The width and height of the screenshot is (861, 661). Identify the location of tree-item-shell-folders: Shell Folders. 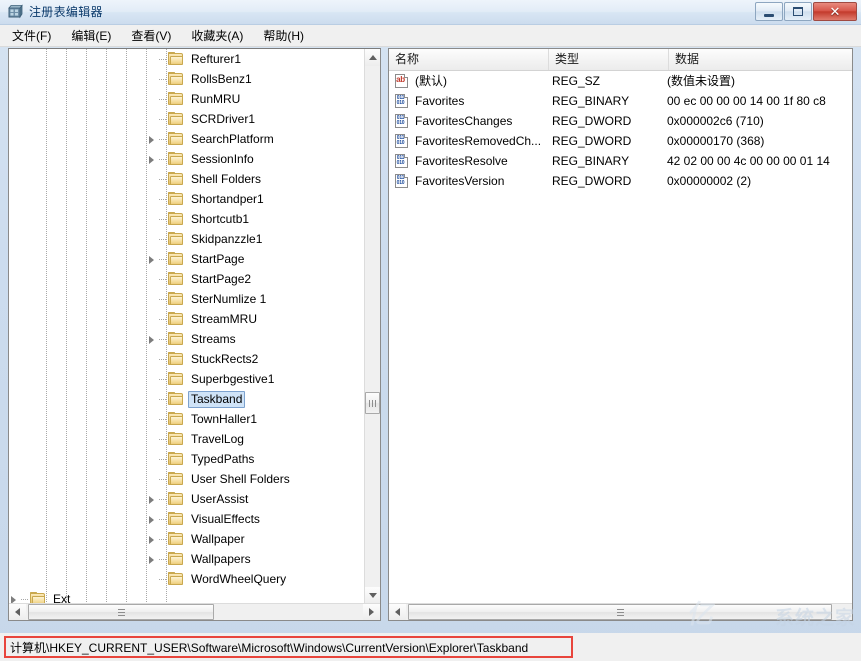
(187, 179).